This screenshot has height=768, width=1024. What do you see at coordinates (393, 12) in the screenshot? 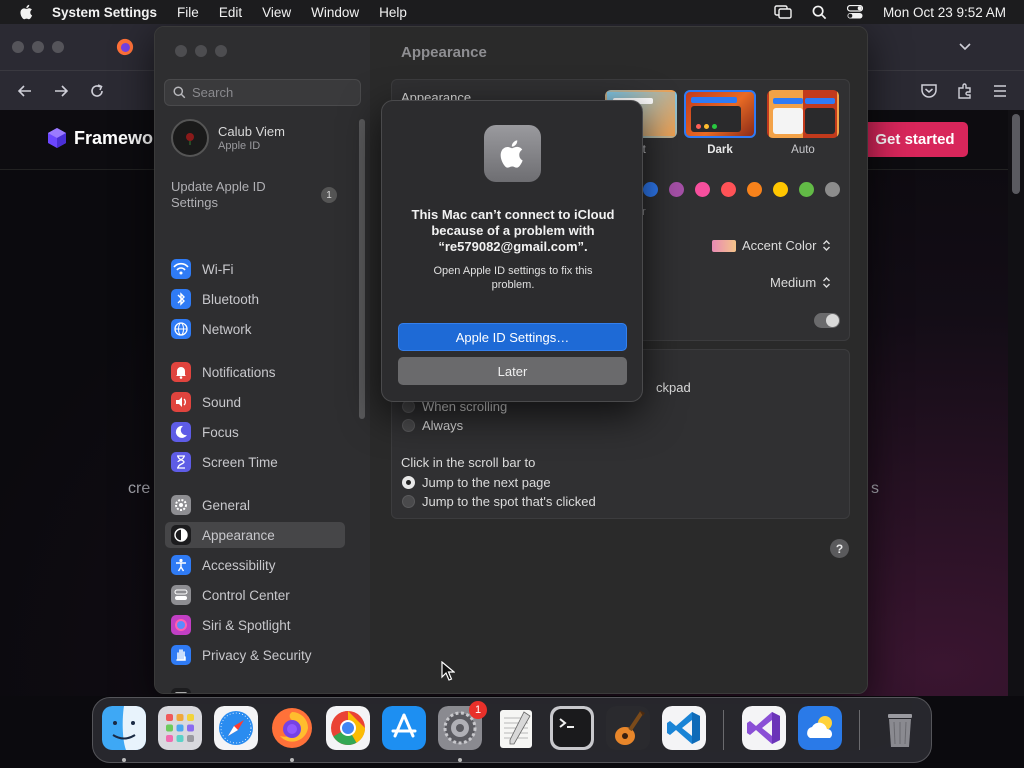
I see `menu-help: Help` at bounding box center [393, 12].